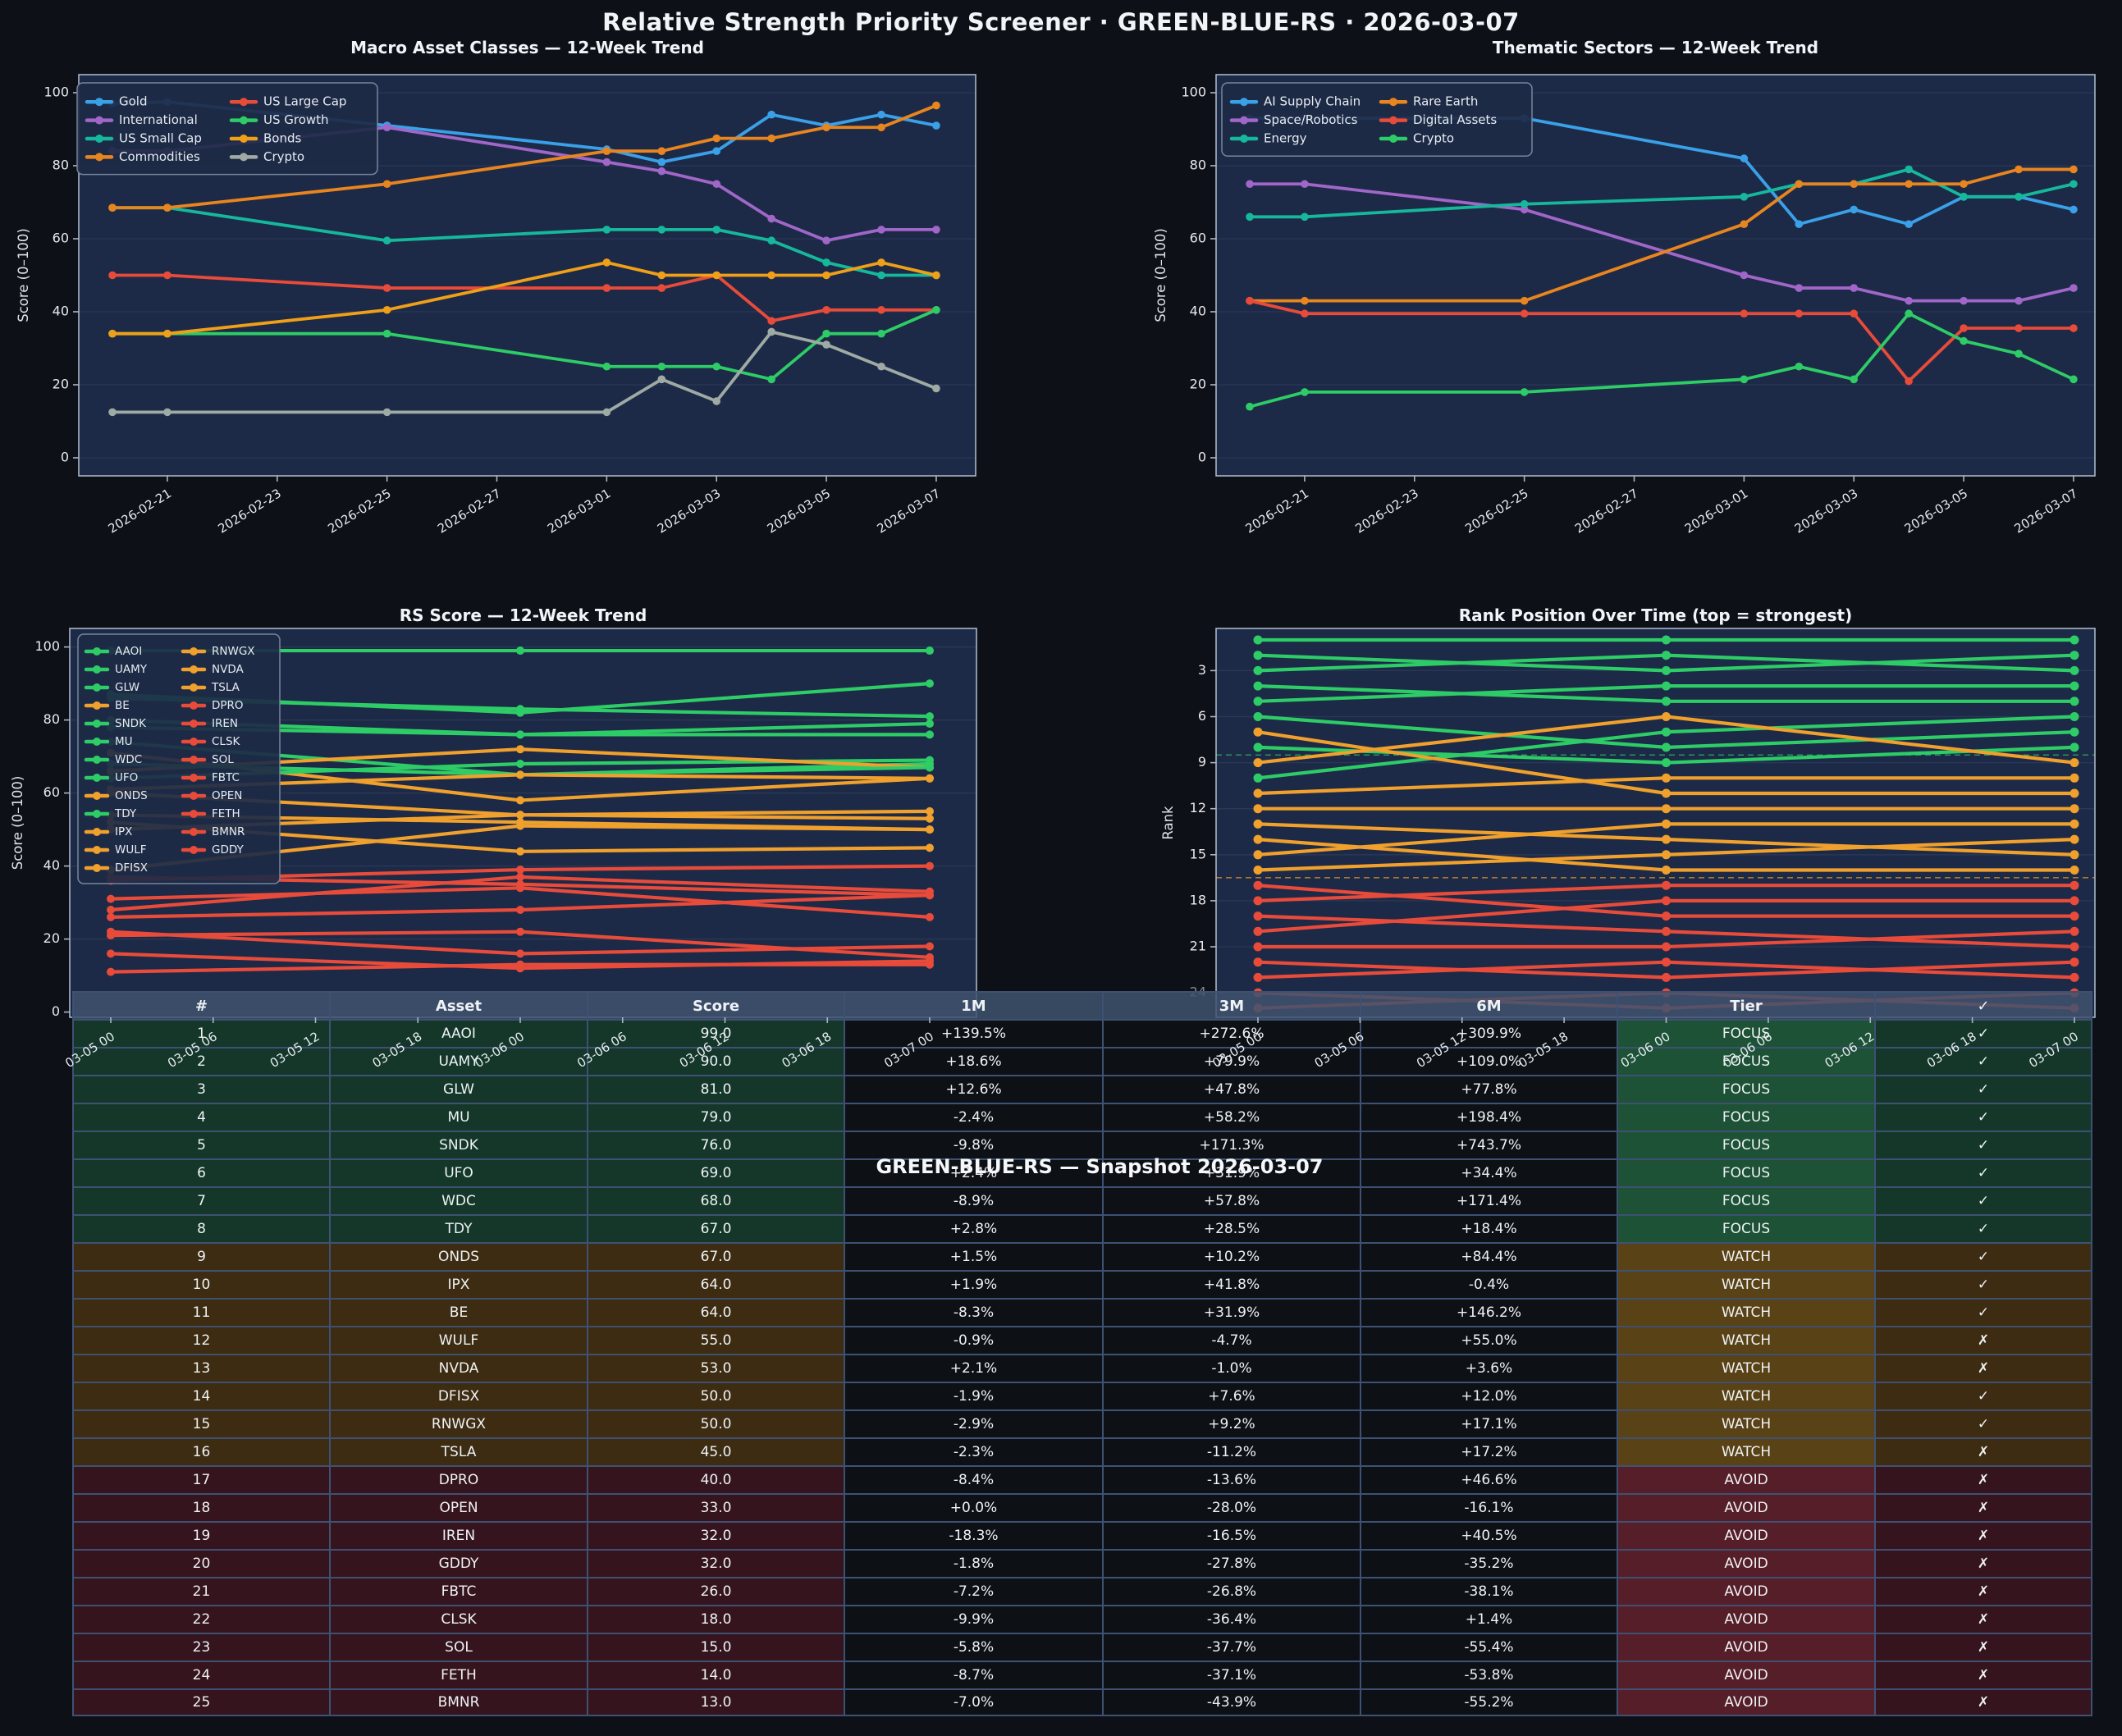 The image size is (2122, 1736). What do you see at coordinates (1305, 184) in the screenshot?
I see `series-space-robotics-marker` at bounding box center [1305, 184].